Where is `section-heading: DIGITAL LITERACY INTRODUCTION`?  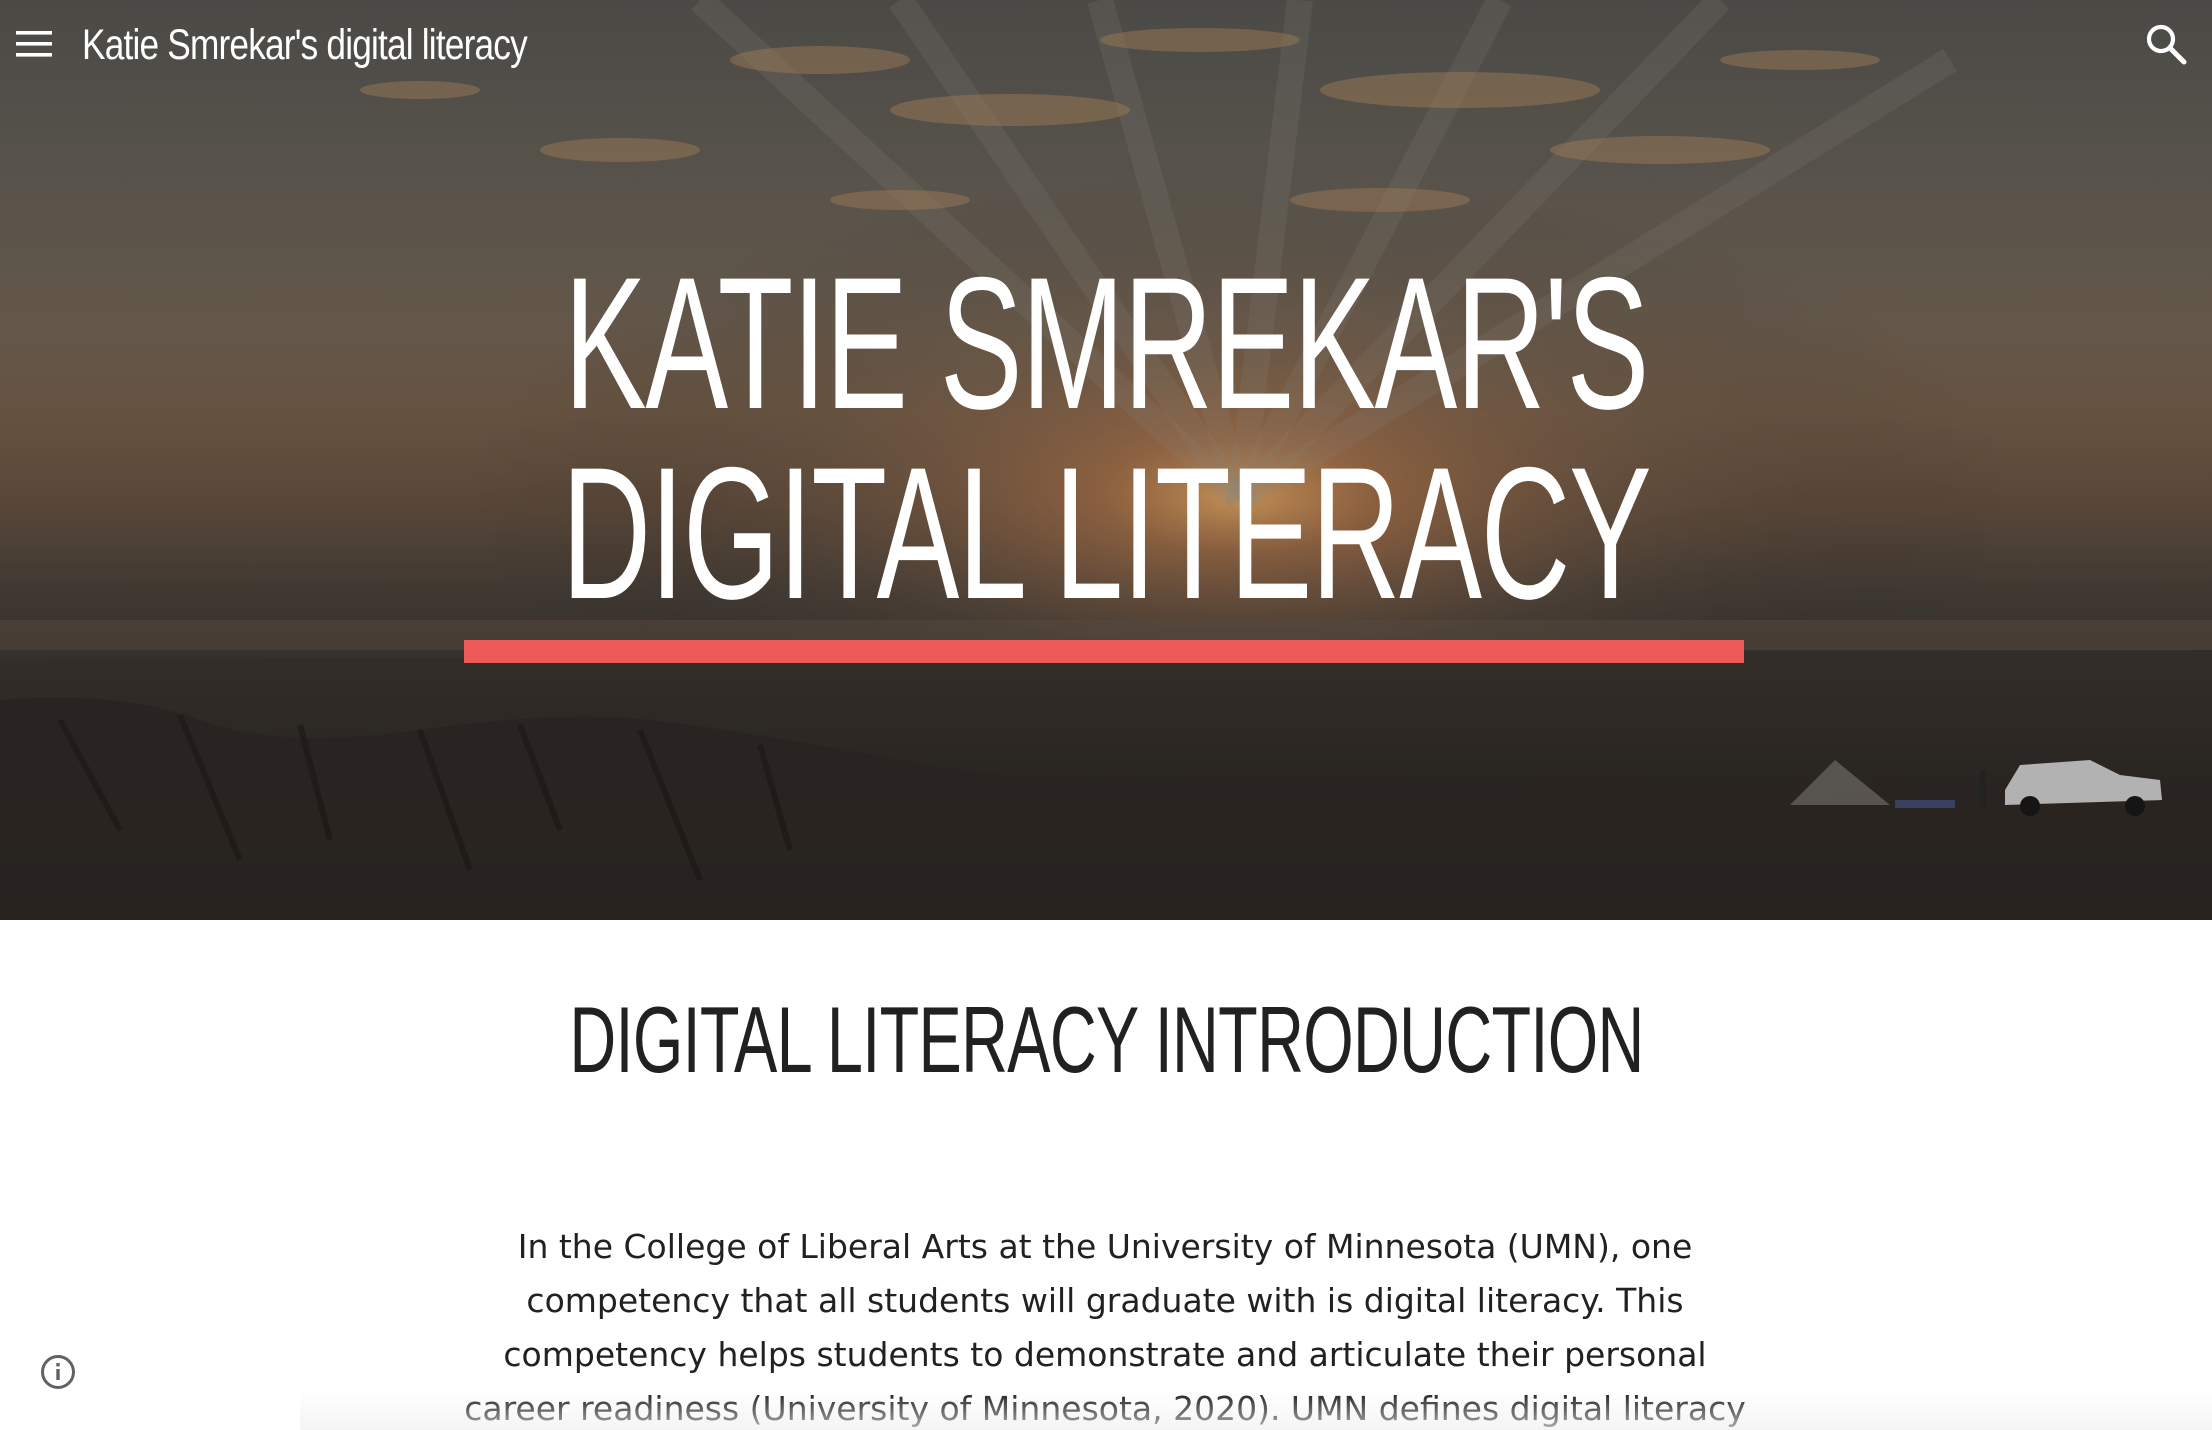 section-heading: DIGITAL LITERACY INTRODUCTION is located at coordinates (1106, 1040).